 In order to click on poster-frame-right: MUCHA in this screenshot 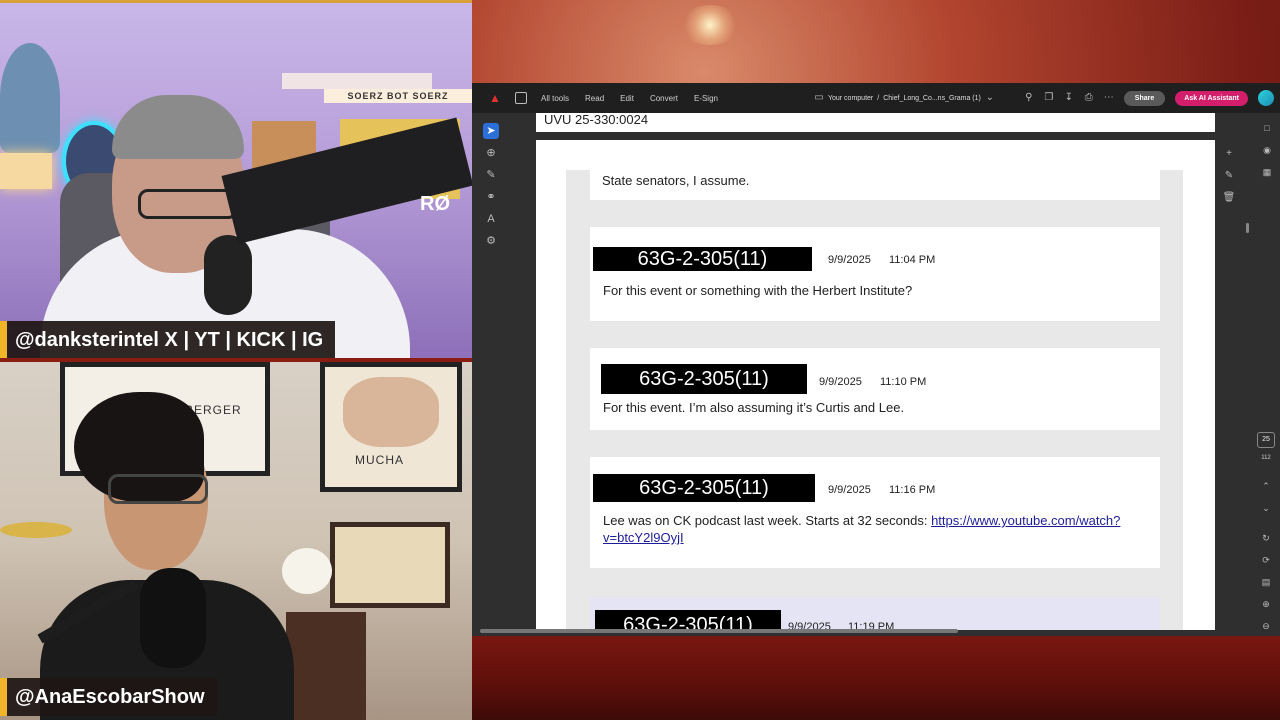, I will do `click(391, 427)`.